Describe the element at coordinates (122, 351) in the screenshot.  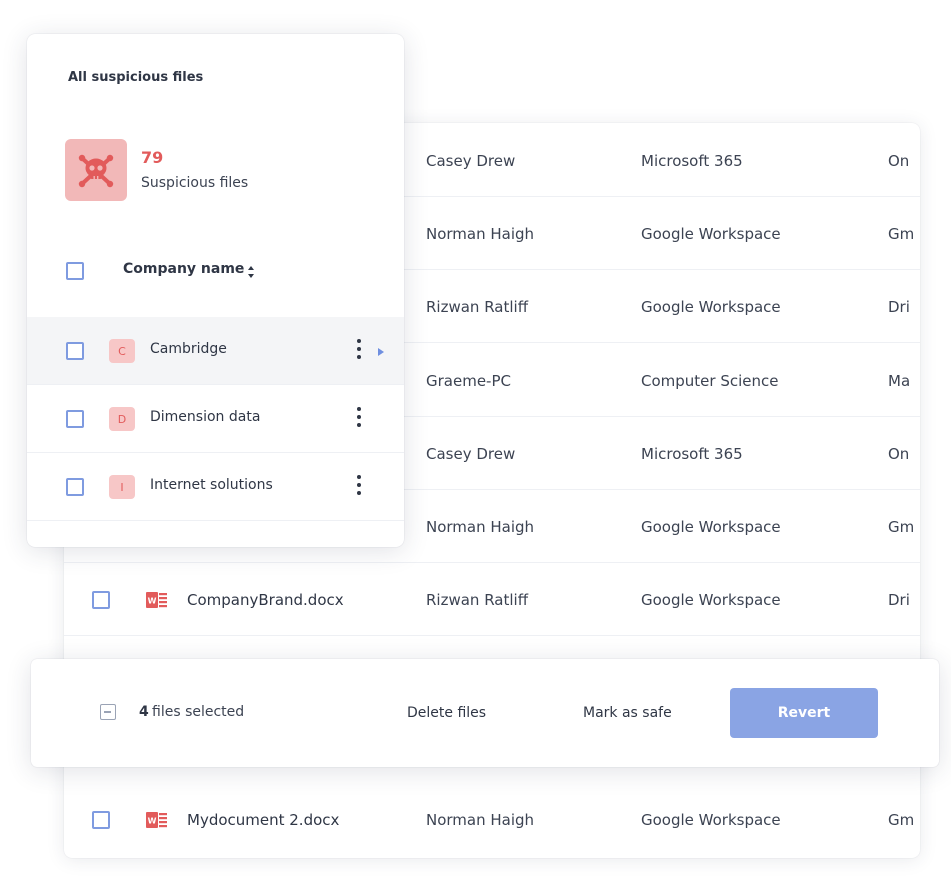
I see `company-letter-badge: C` at that location.